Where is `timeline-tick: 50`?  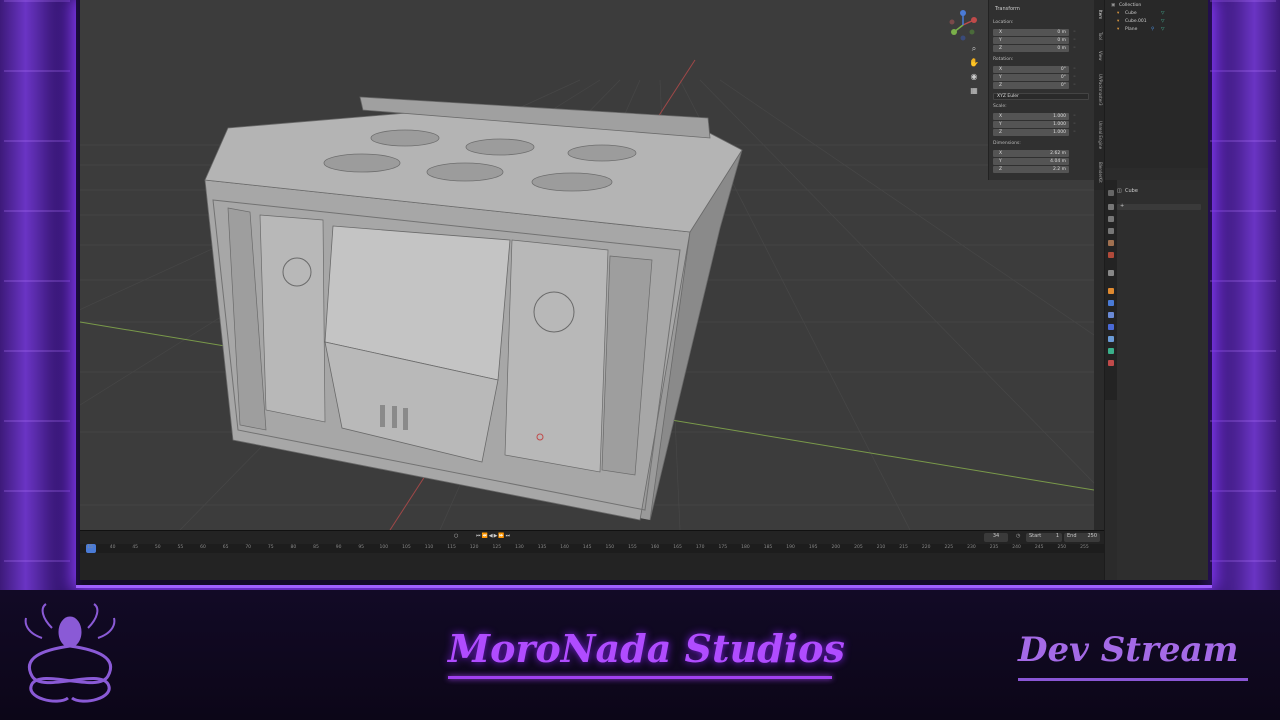
timeline-tick: 50 is located at coordinates (157, 547).